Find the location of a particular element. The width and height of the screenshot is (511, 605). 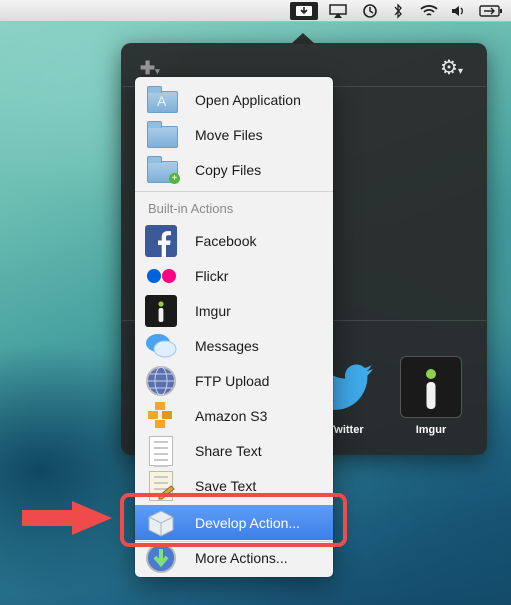

menu-item-label: Facebook is located at coordinates (226, 240).